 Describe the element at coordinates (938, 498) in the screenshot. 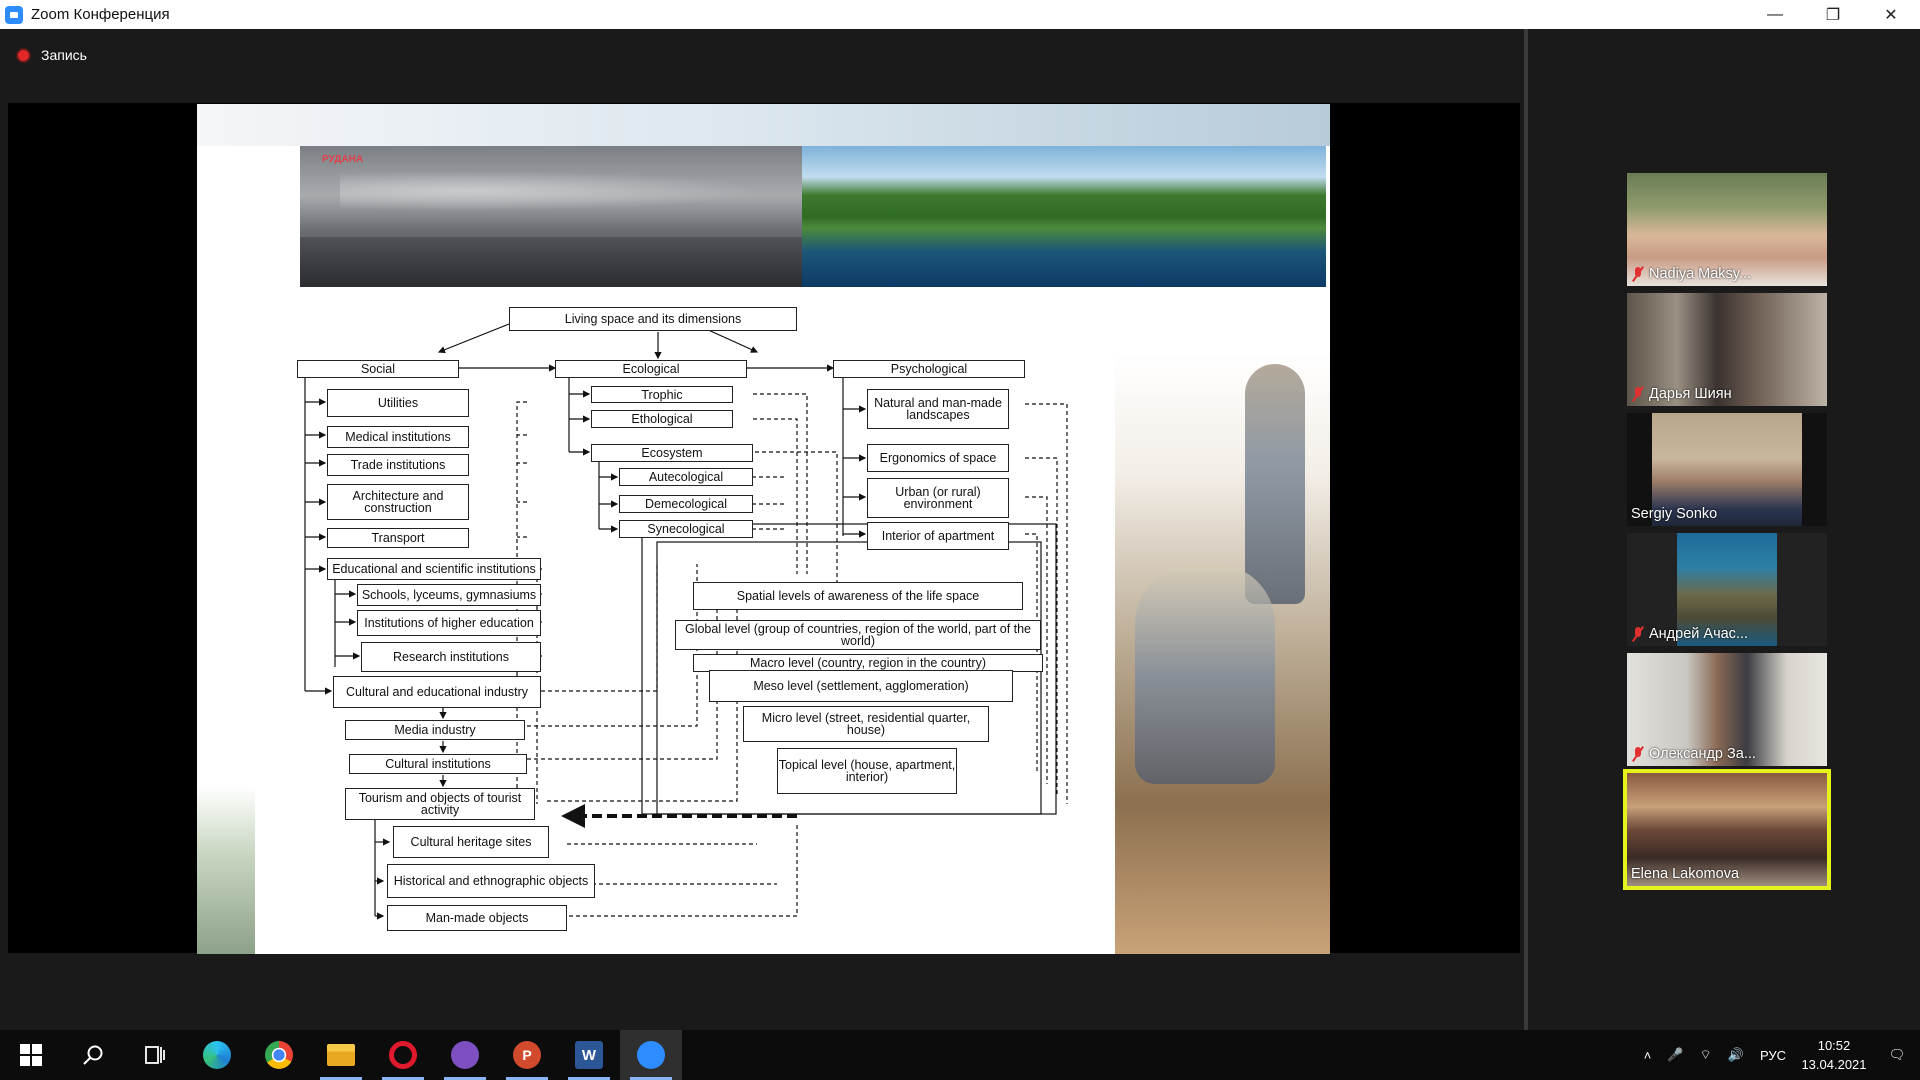

I see `diagram-psy-item: Urban (or rural) environment` at that location.